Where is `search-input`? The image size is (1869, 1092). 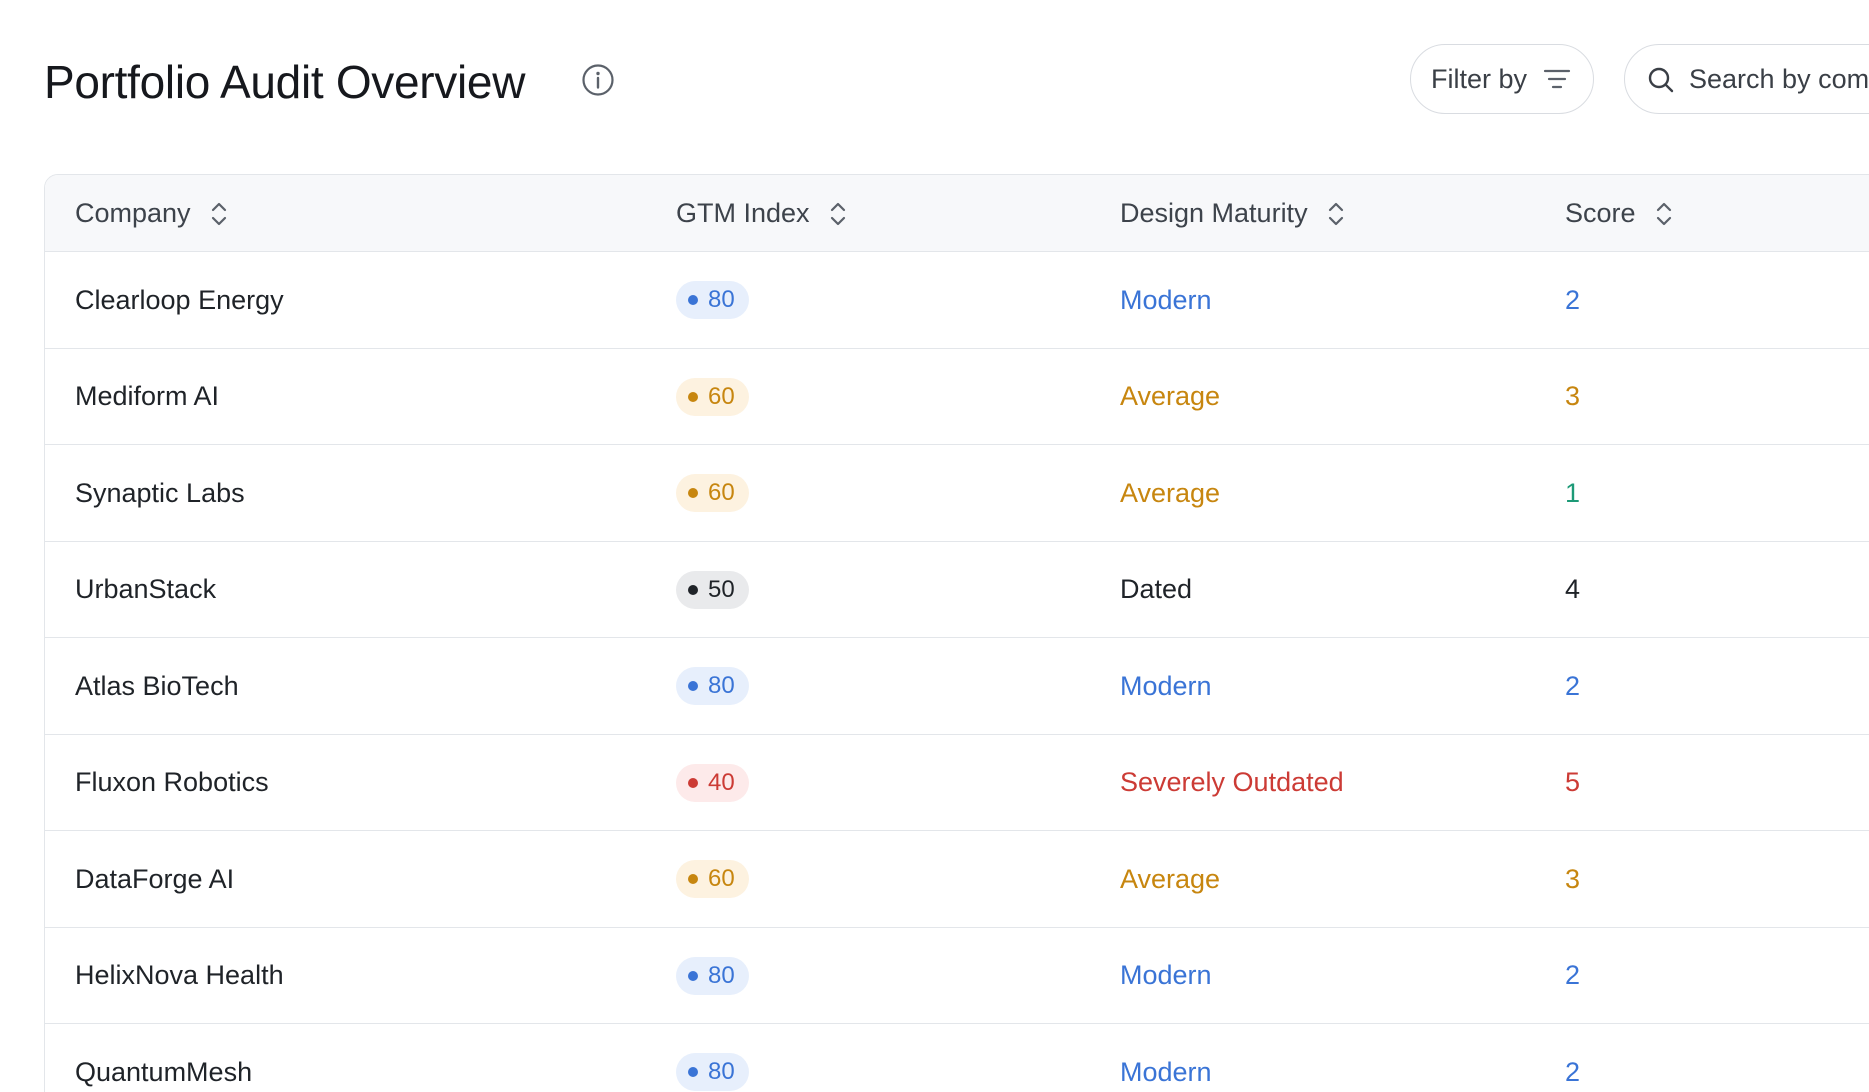
search-input is located at coordinates (1779, 79).